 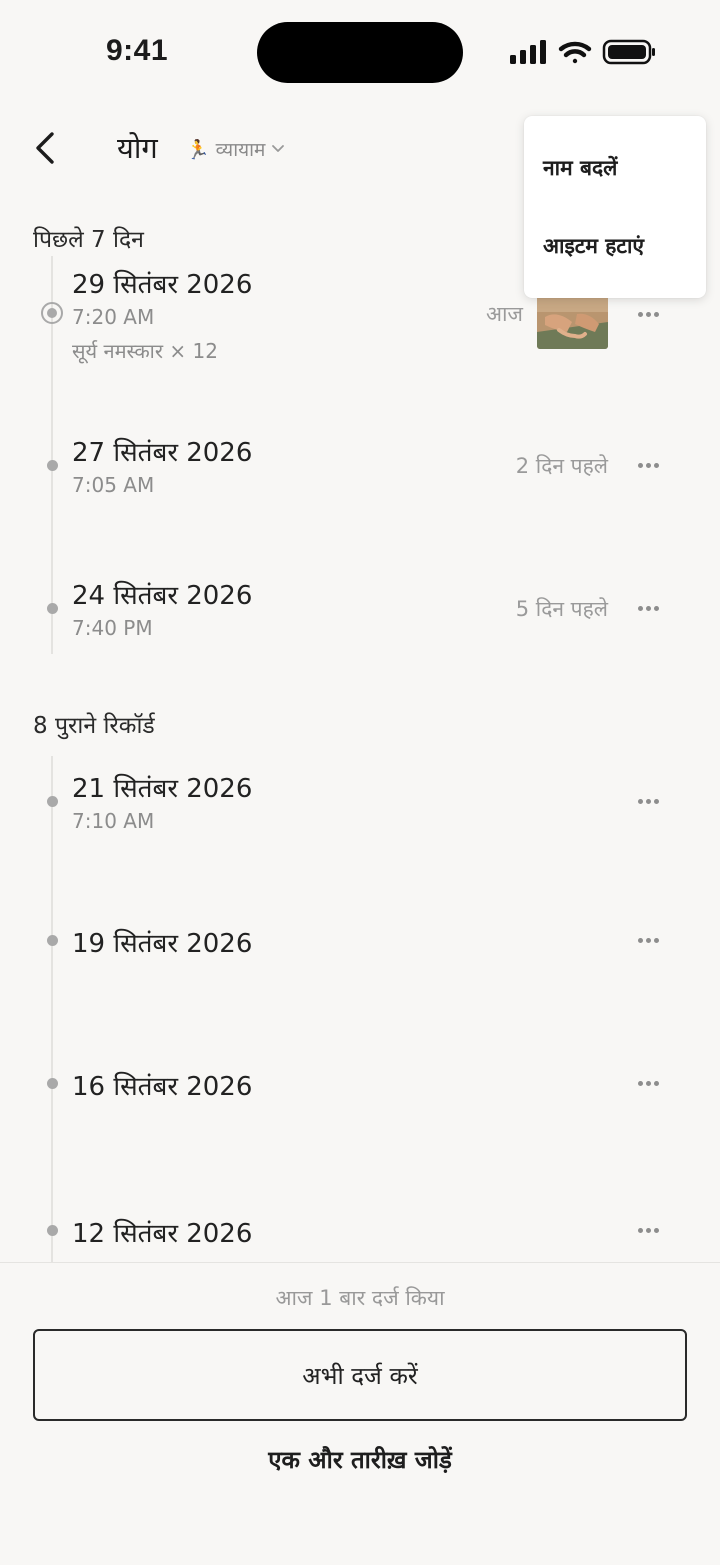 I want to click on footer-divider, so click(x=360, y=1262).